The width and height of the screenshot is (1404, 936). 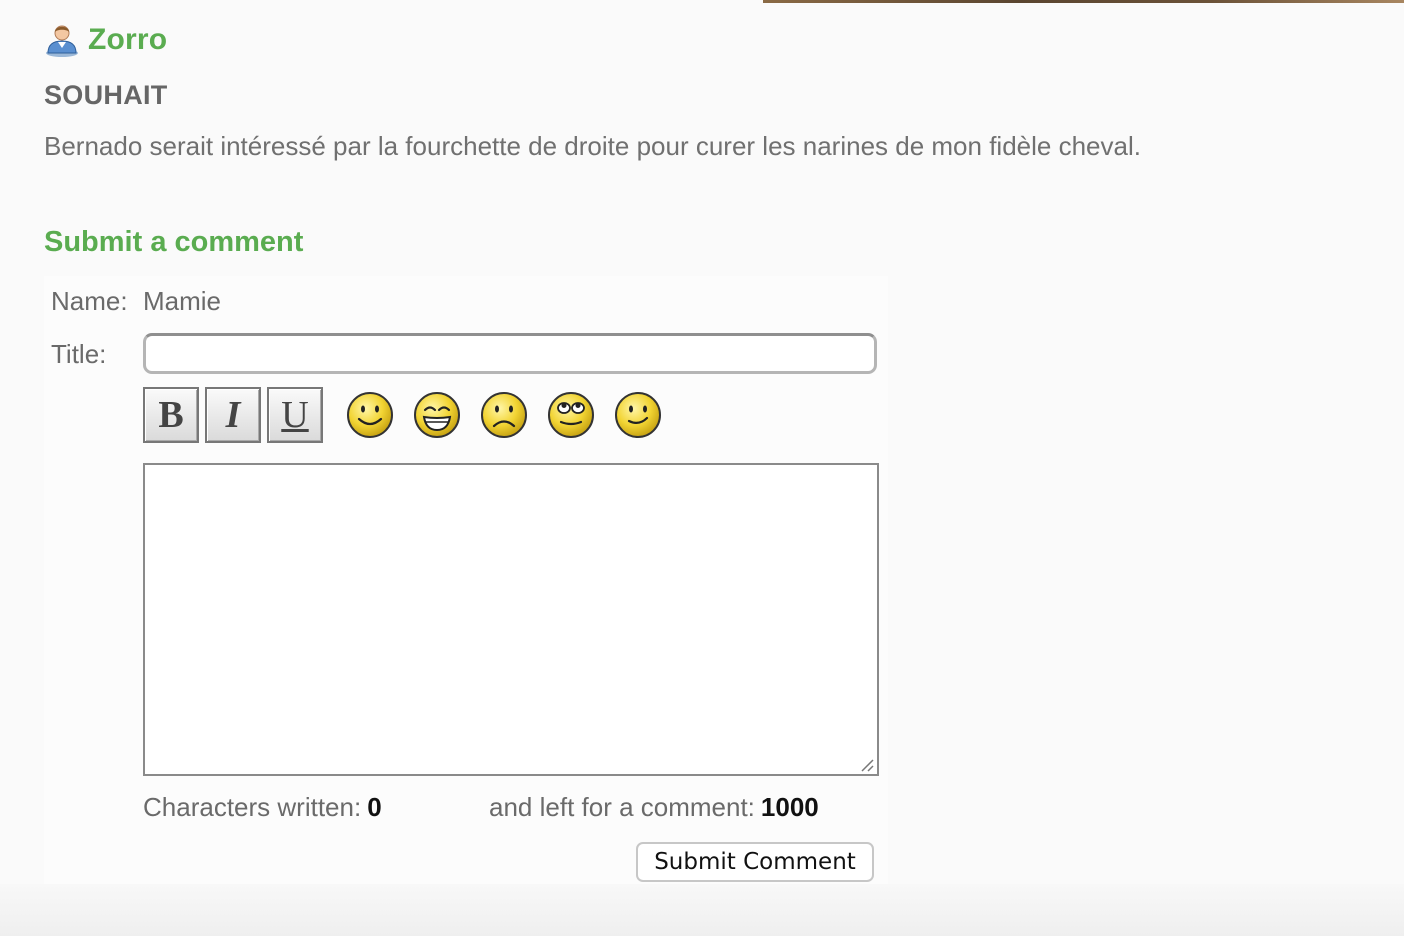 I want to click on chars-written-counter: Characters written: 0, so click(x=262, y=807).